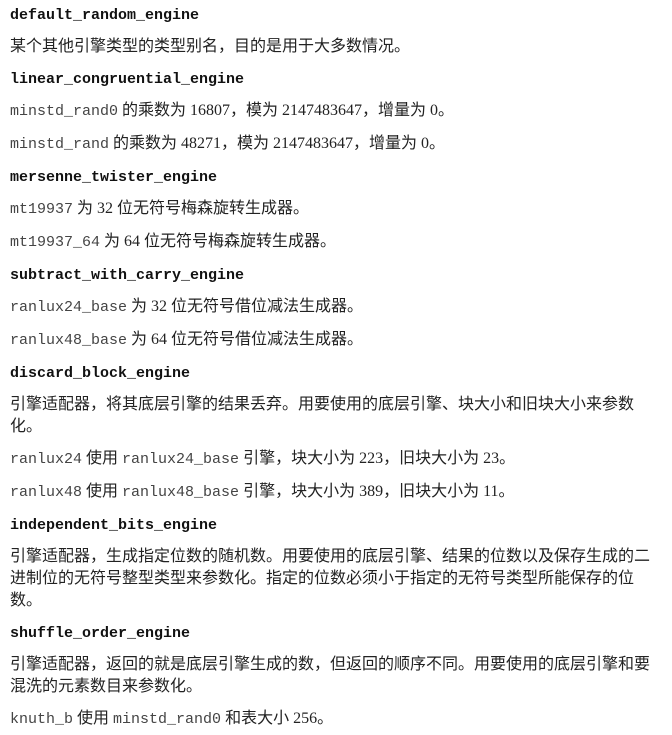 The image size is (672, 735). I want to click on paragraph: ranlux48_base 为 64 位无符号借位减法生成器。, so click(336, 340).